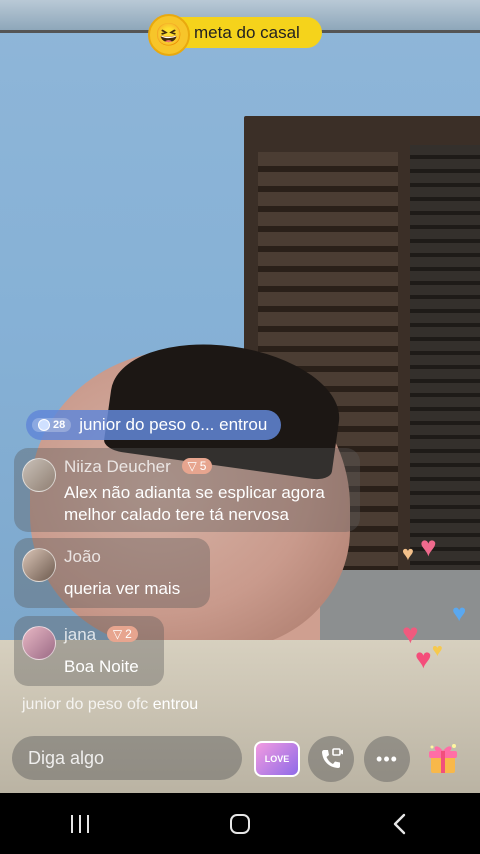 This screenshot has height=854, width=480. Describe the element at coordinates (44, 425) in the screenshot. I see `level-icon` at that location.